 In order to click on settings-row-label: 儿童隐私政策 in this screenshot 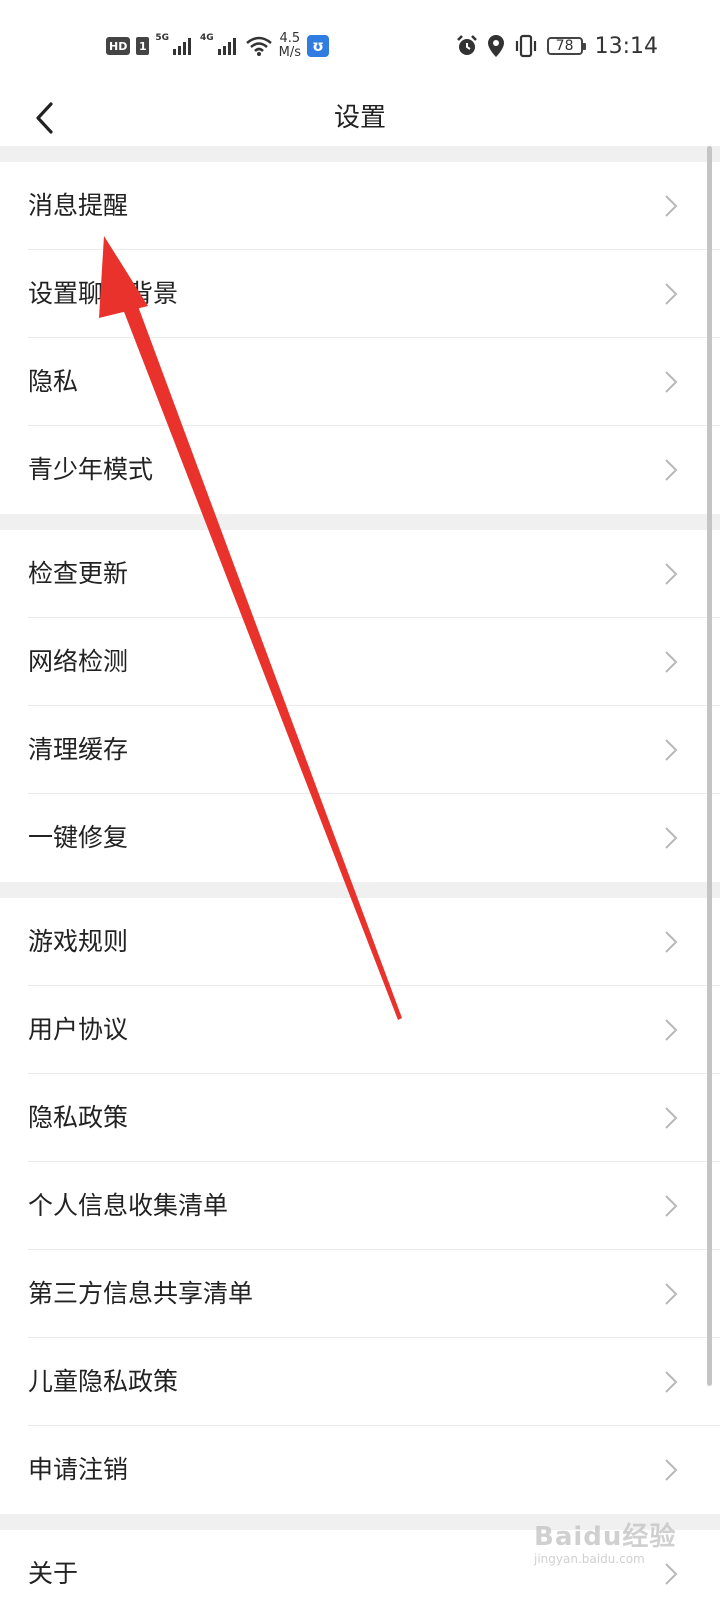, I will do `click(103, 1381)`.